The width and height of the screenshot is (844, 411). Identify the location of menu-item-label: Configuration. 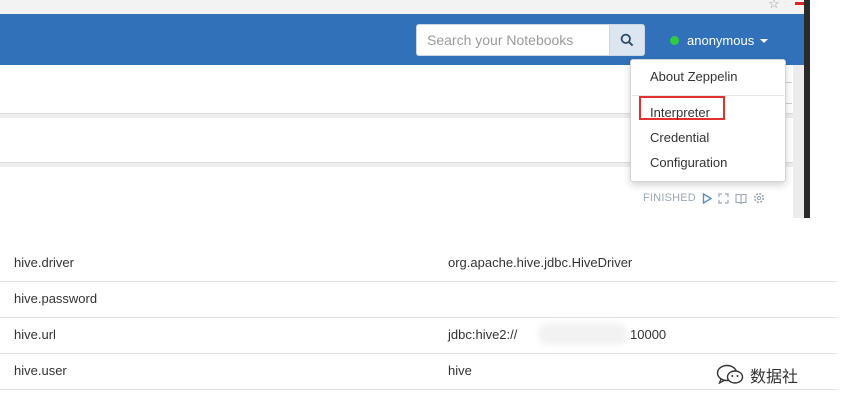
(689, 162).